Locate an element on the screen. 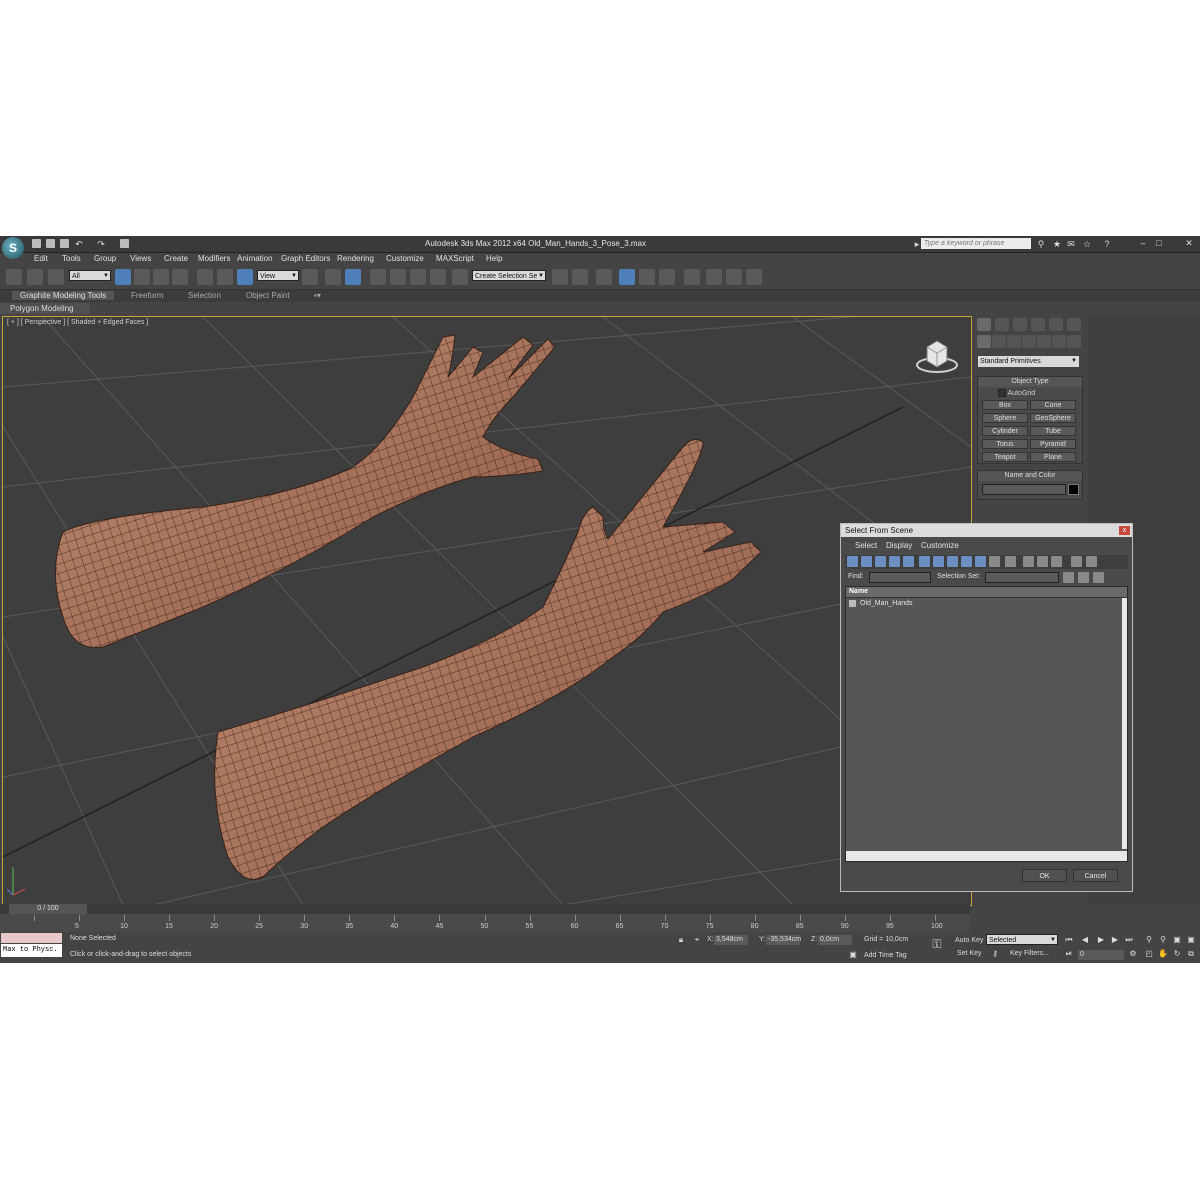  horizontal-scrollbar is located at coordinates (986, 856).